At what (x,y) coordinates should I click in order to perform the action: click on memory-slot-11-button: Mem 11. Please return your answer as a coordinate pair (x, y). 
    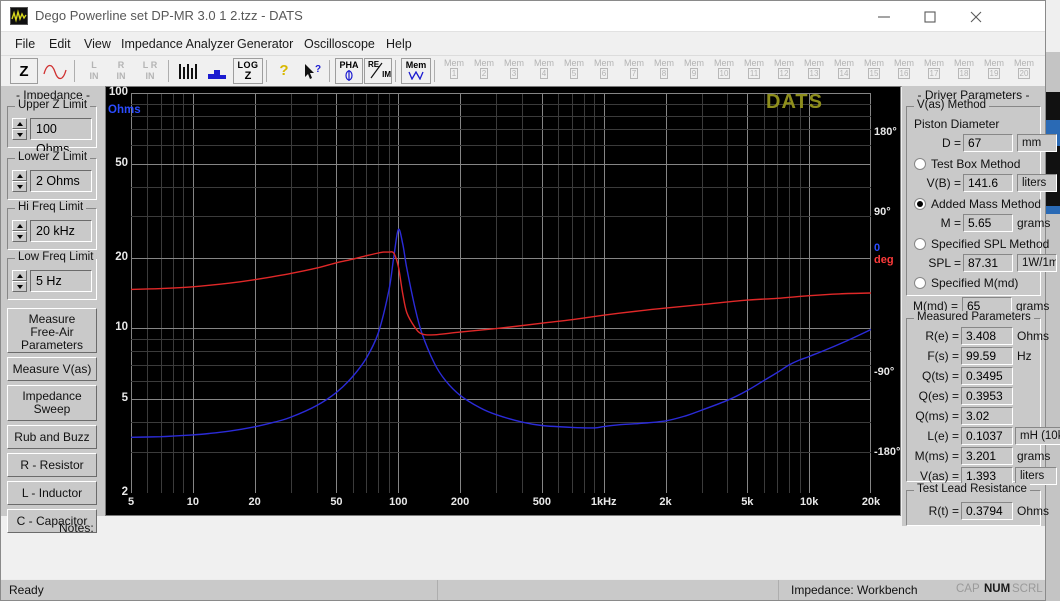
    Looking at the image, I should click on (754, 71).